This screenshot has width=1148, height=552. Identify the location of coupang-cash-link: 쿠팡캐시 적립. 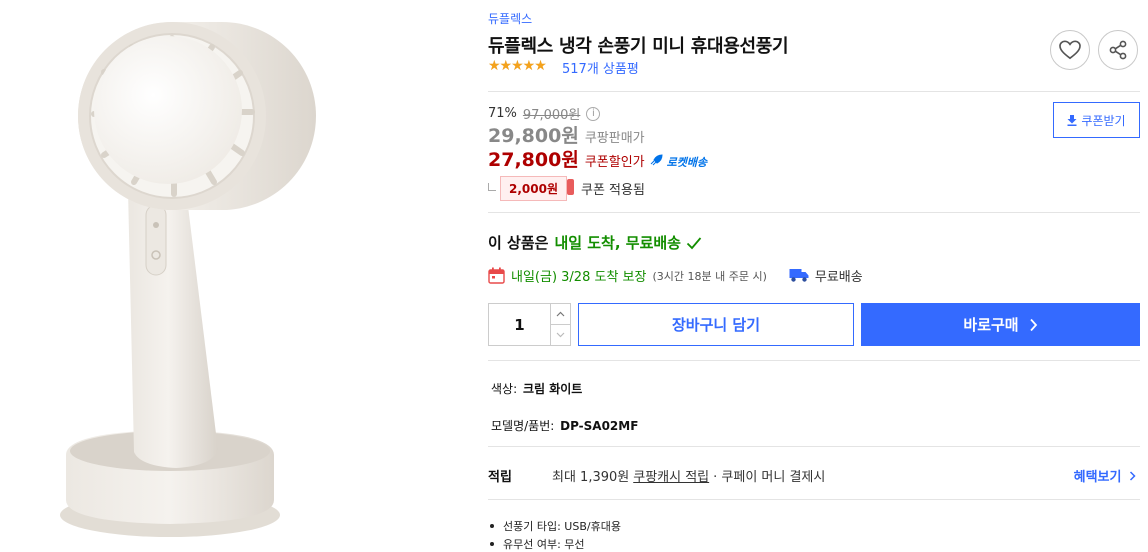
(671, 475).